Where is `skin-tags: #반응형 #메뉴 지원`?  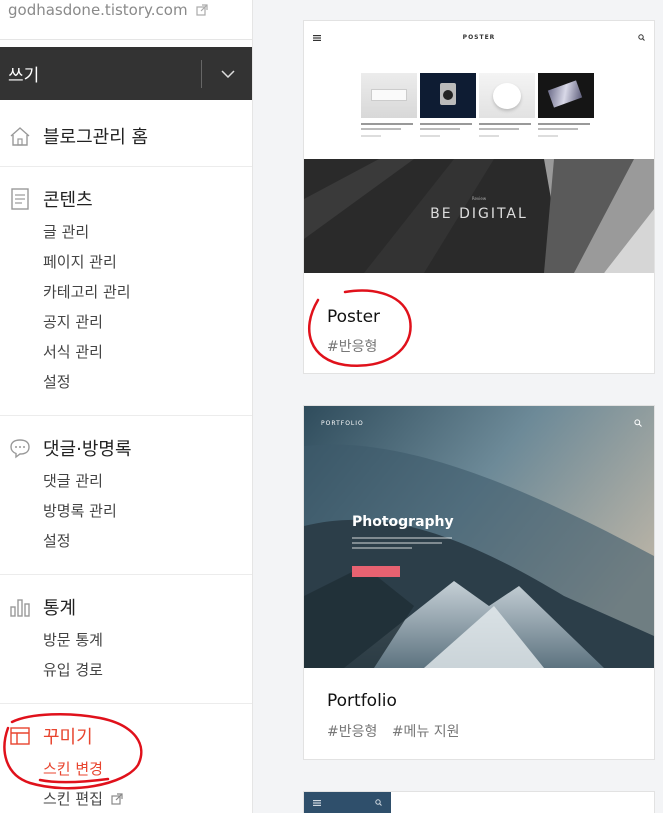
skin-tags: #반응형 #메뉴 지원 is located at coordinates (398, 731).